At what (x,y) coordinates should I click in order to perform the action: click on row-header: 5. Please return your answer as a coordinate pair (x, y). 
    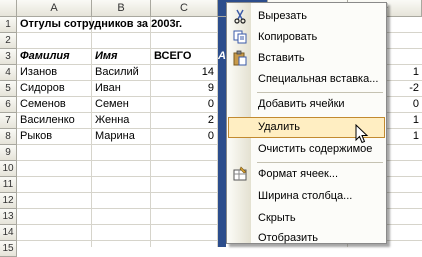
    Looking at the image, I should click on (8, 89).